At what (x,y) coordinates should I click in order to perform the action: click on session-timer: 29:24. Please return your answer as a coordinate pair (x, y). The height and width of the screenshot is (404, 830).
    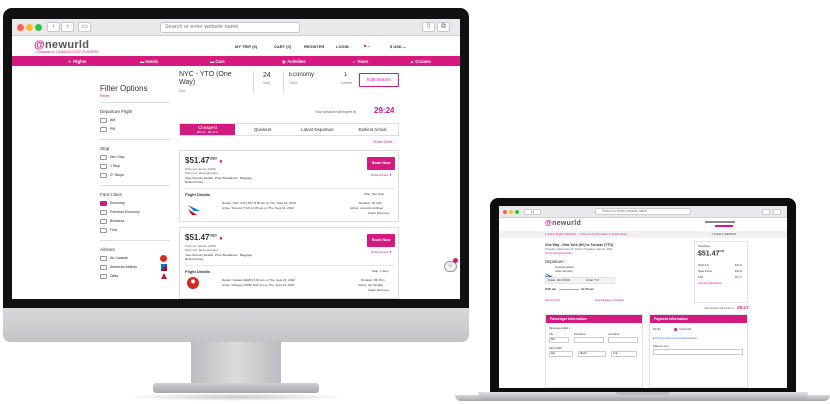
    Looking at the image, I should click on (384, 110).